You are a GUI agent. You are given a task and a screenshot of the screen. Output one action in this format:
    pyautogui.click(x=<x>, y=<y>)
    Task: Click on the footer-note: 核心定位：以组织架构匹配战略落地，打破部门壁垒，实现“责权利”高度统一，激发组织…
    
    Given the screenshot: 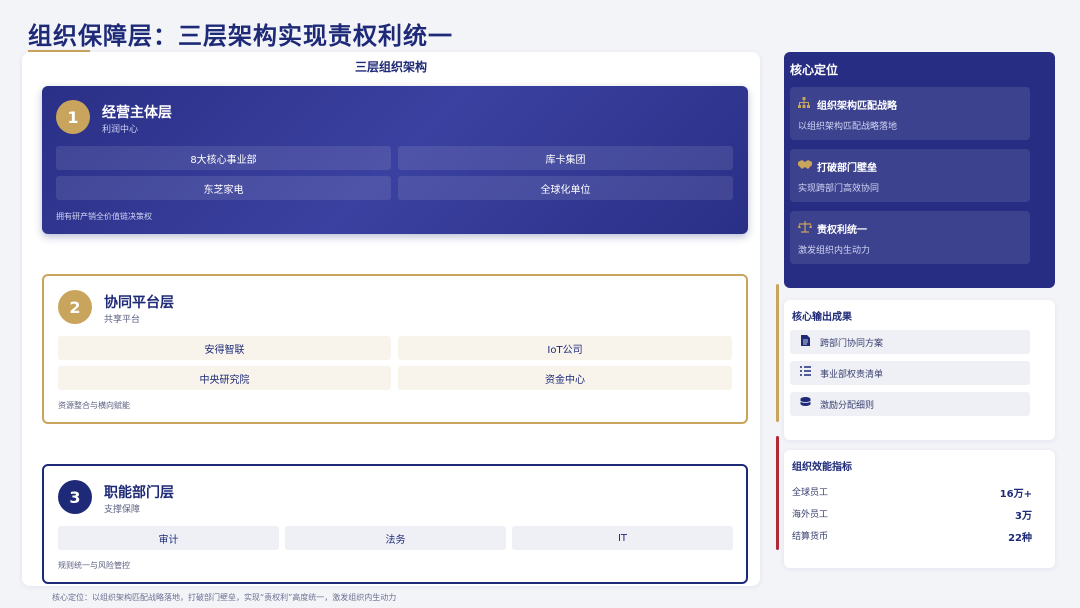 What is the action you would take?
    pyautogui.click(x=224, y=597)
    